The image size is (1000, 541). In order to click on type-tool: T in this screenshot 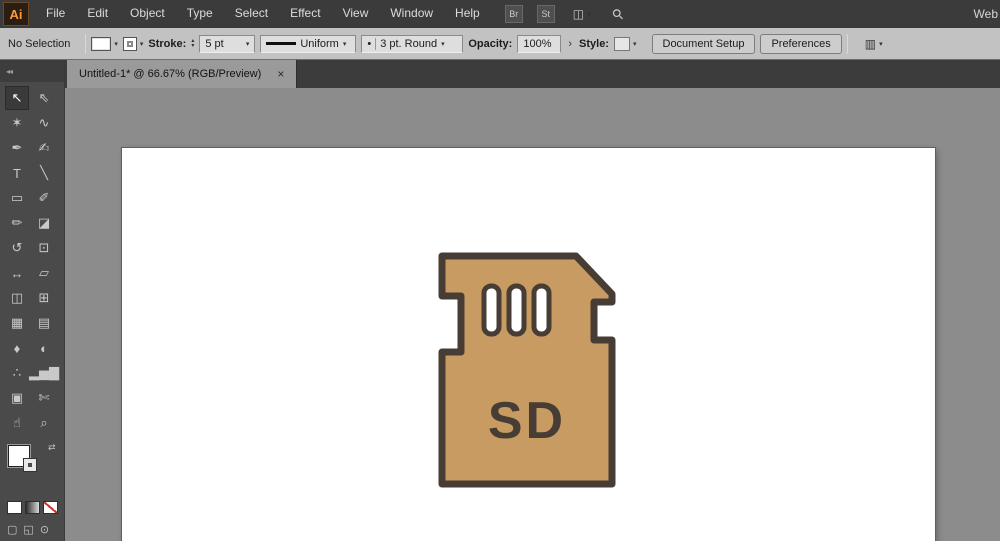, I will do `click(17, 173)`.